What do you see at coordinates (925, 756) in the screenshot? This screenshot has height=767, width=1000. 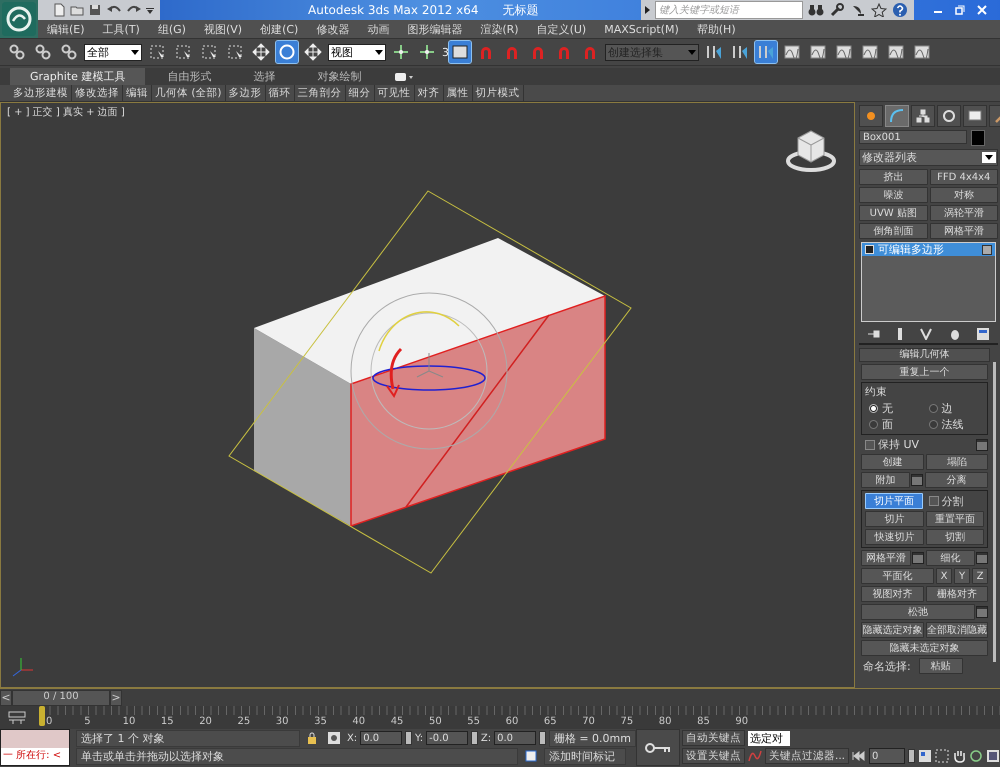 I see `time-config-icon` at bounding box center [925, 756].